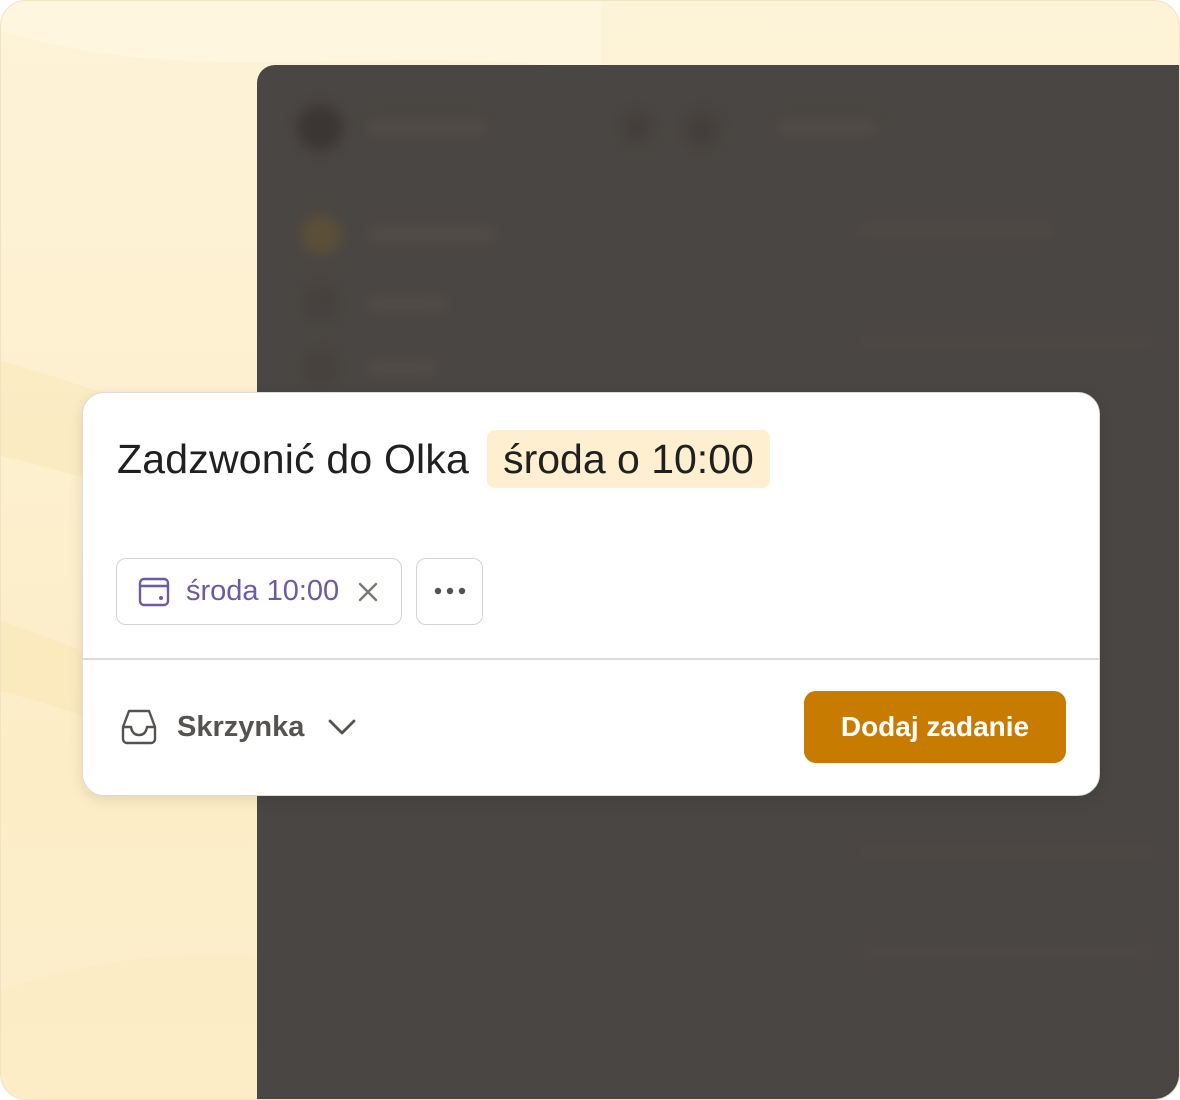  What do you see at coordinates (368, 592) in the screenshot?
I see `close-icon` at bounding box center [368, 592].